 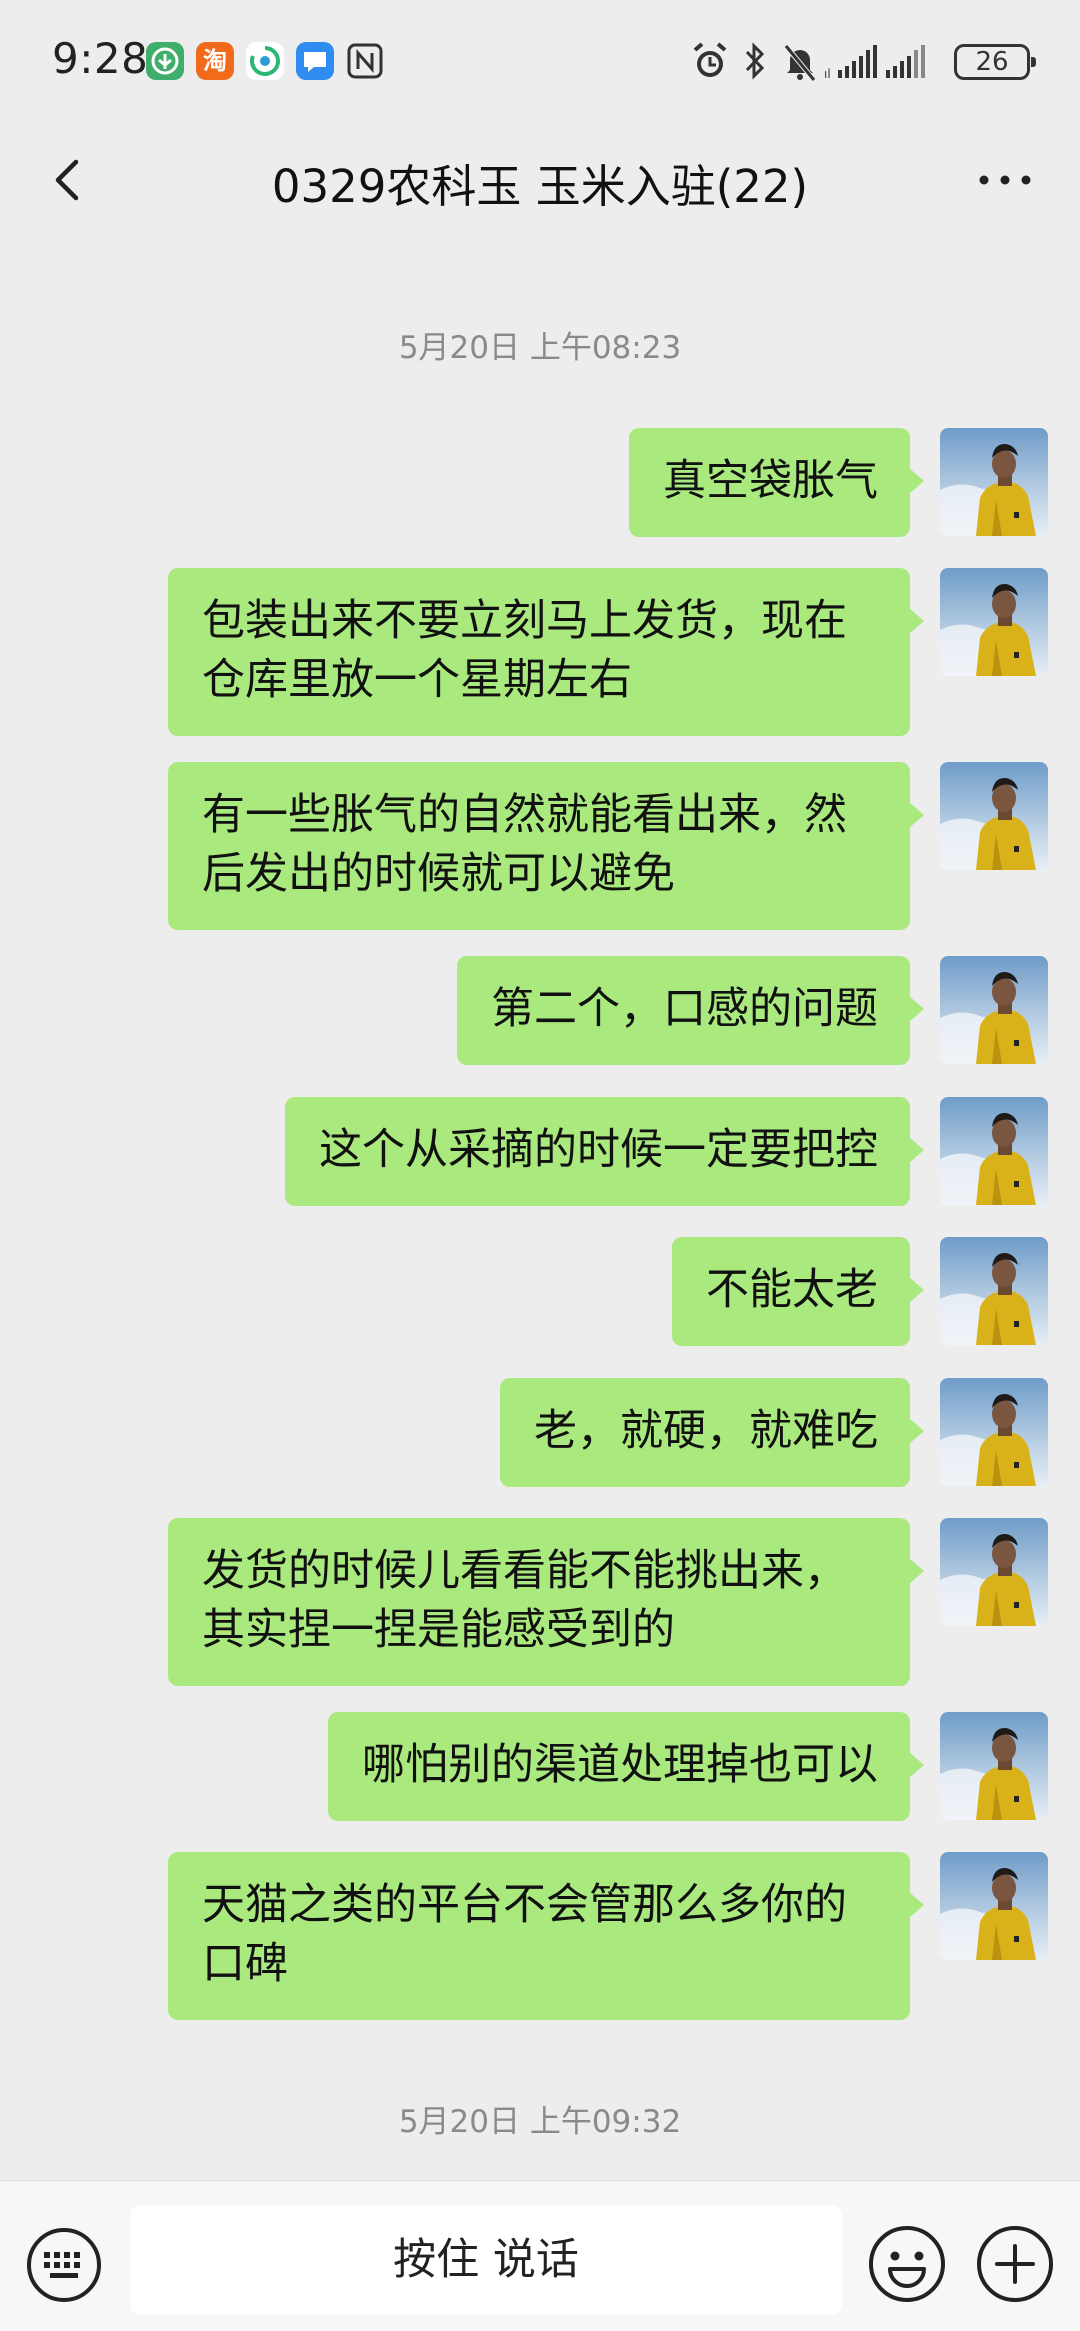 I want to click on battery-indicator: 26, so click(x=995, y=62).